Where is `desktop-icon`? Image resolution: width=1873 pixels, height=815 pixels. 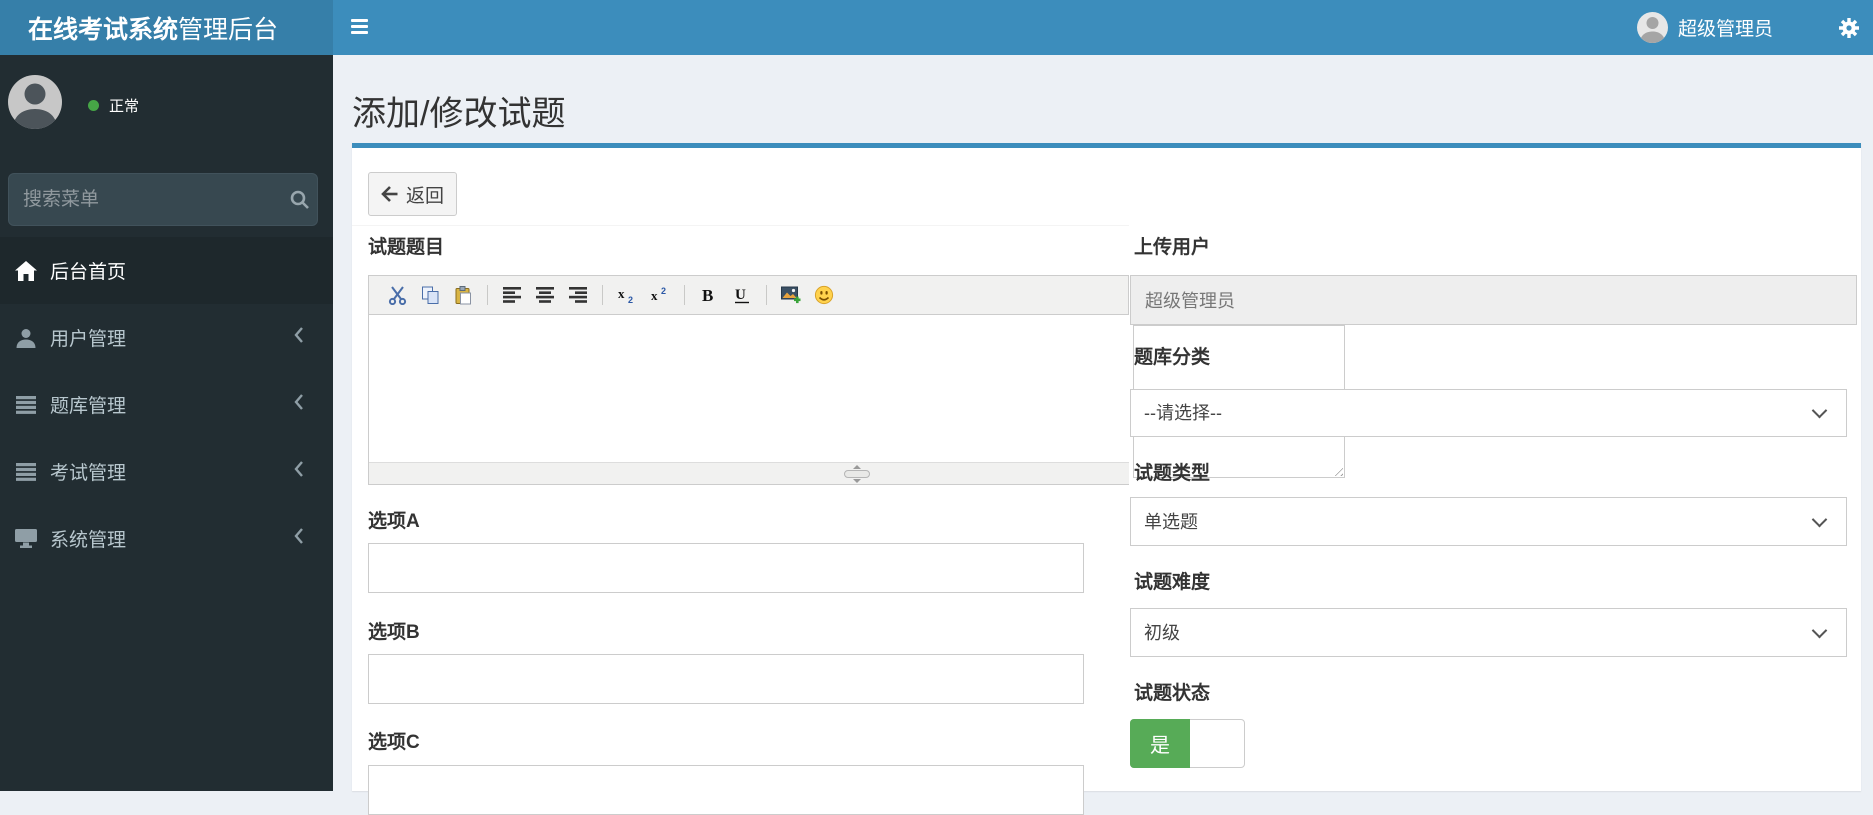 desktop-icon is located at coordinates (26, 538).